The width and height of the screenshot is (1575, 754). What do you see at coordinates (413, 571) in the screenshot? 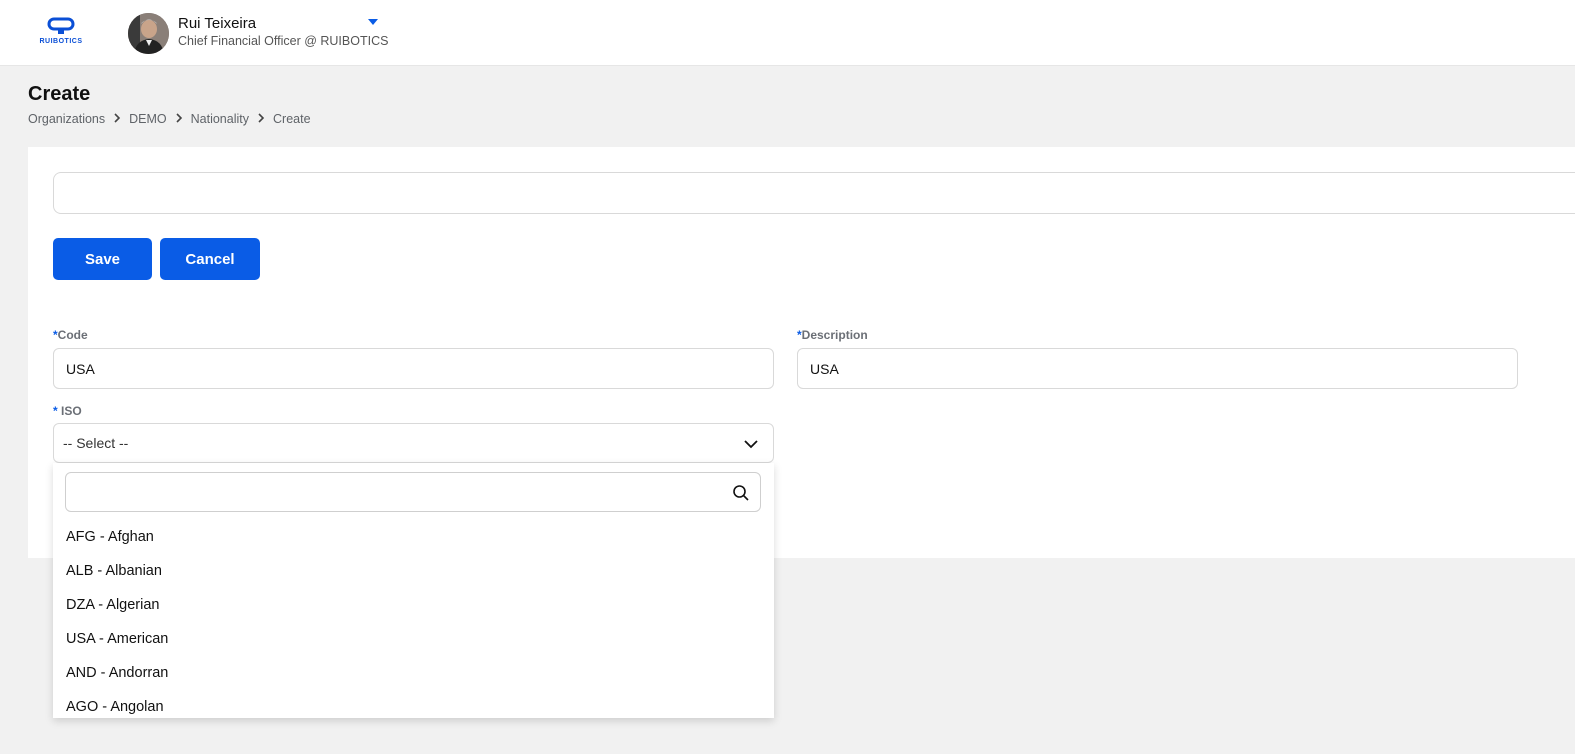
I see `list-item: ALB - Albanian` at bounding box center [413, 571].